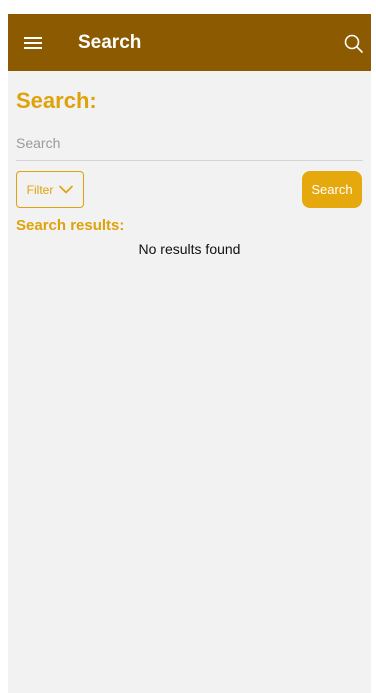  Describe the element at coordinates (66, 189) in the screenshot. I see `chevron-down-icon` at that location.